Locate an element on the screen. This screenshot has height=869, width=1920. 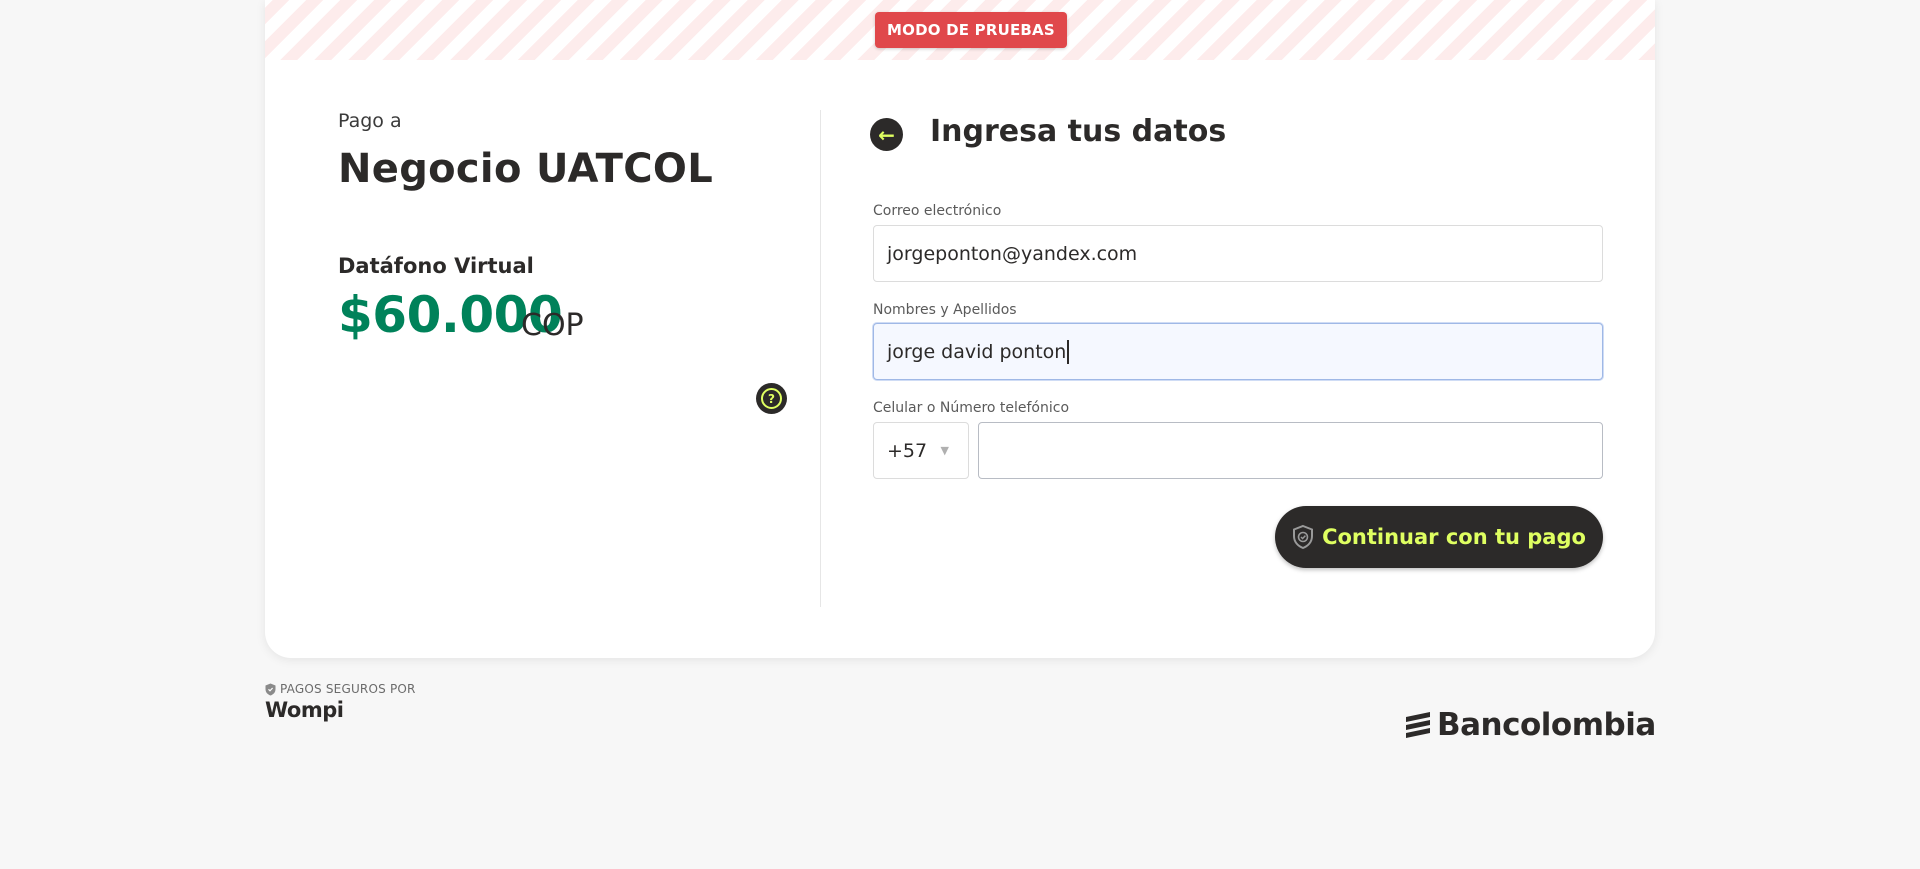
wompi-logo: Wompi is located at coordinates (304, 710).